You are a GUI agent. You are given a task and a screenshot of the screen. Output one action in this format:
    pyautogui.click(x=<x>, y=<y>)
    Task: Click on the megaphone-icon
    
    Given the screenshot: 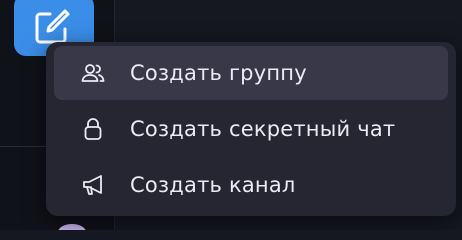 What is the action you would take?
    pyautogui.click(x=93, y=185)
    